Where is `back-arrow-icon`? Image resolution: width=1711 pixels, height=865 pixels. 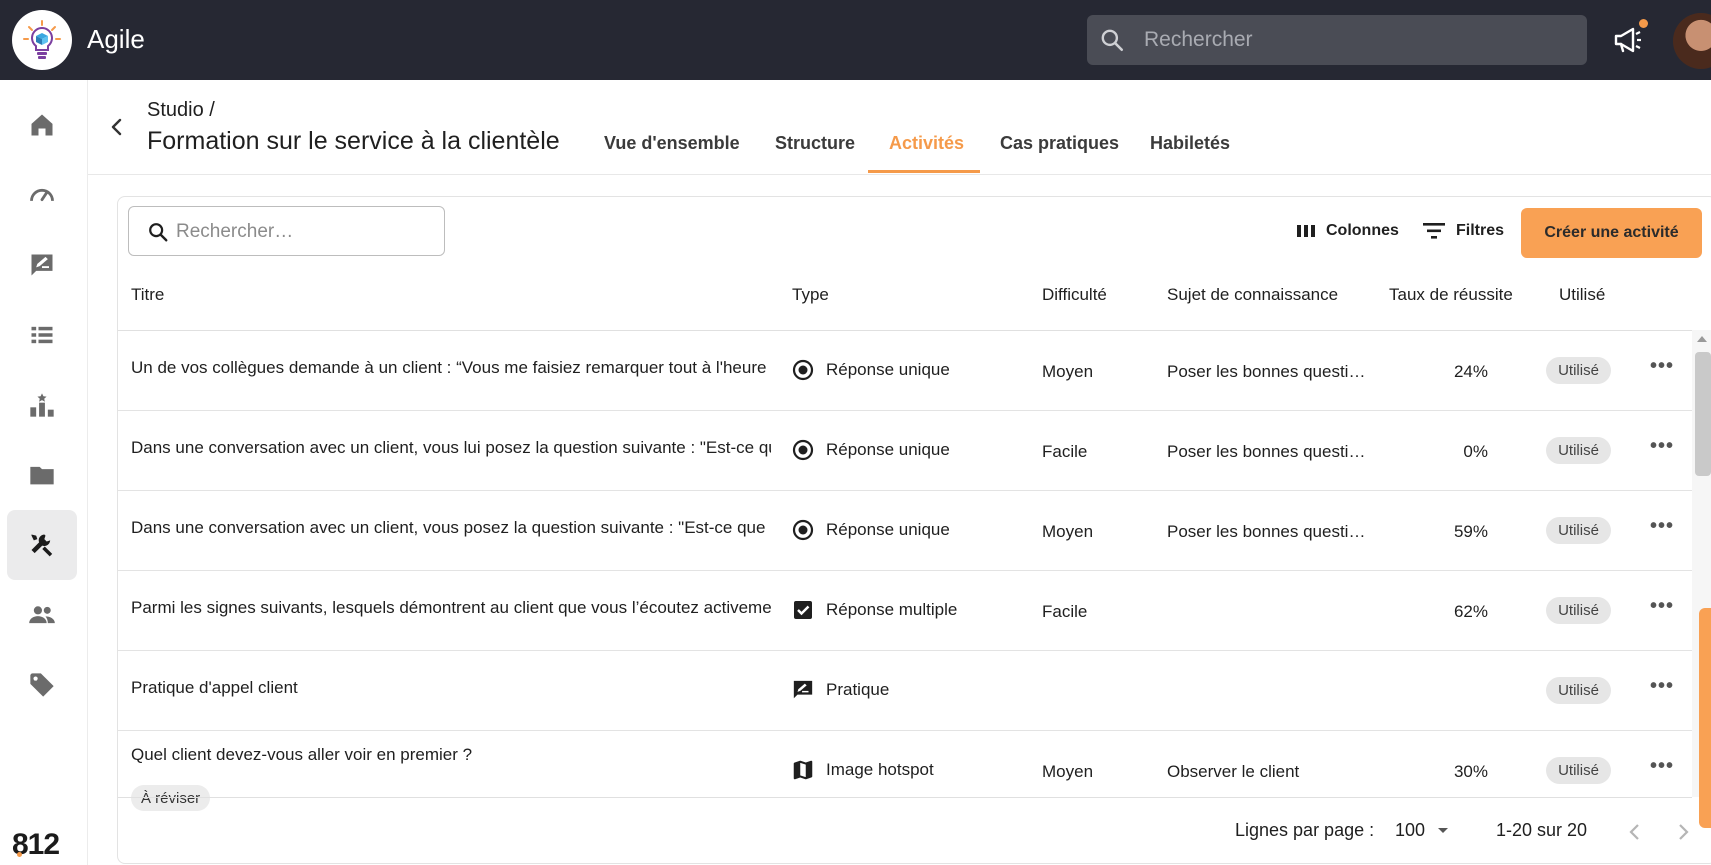 back-arrow-icon is located at coordinates (117, 127).